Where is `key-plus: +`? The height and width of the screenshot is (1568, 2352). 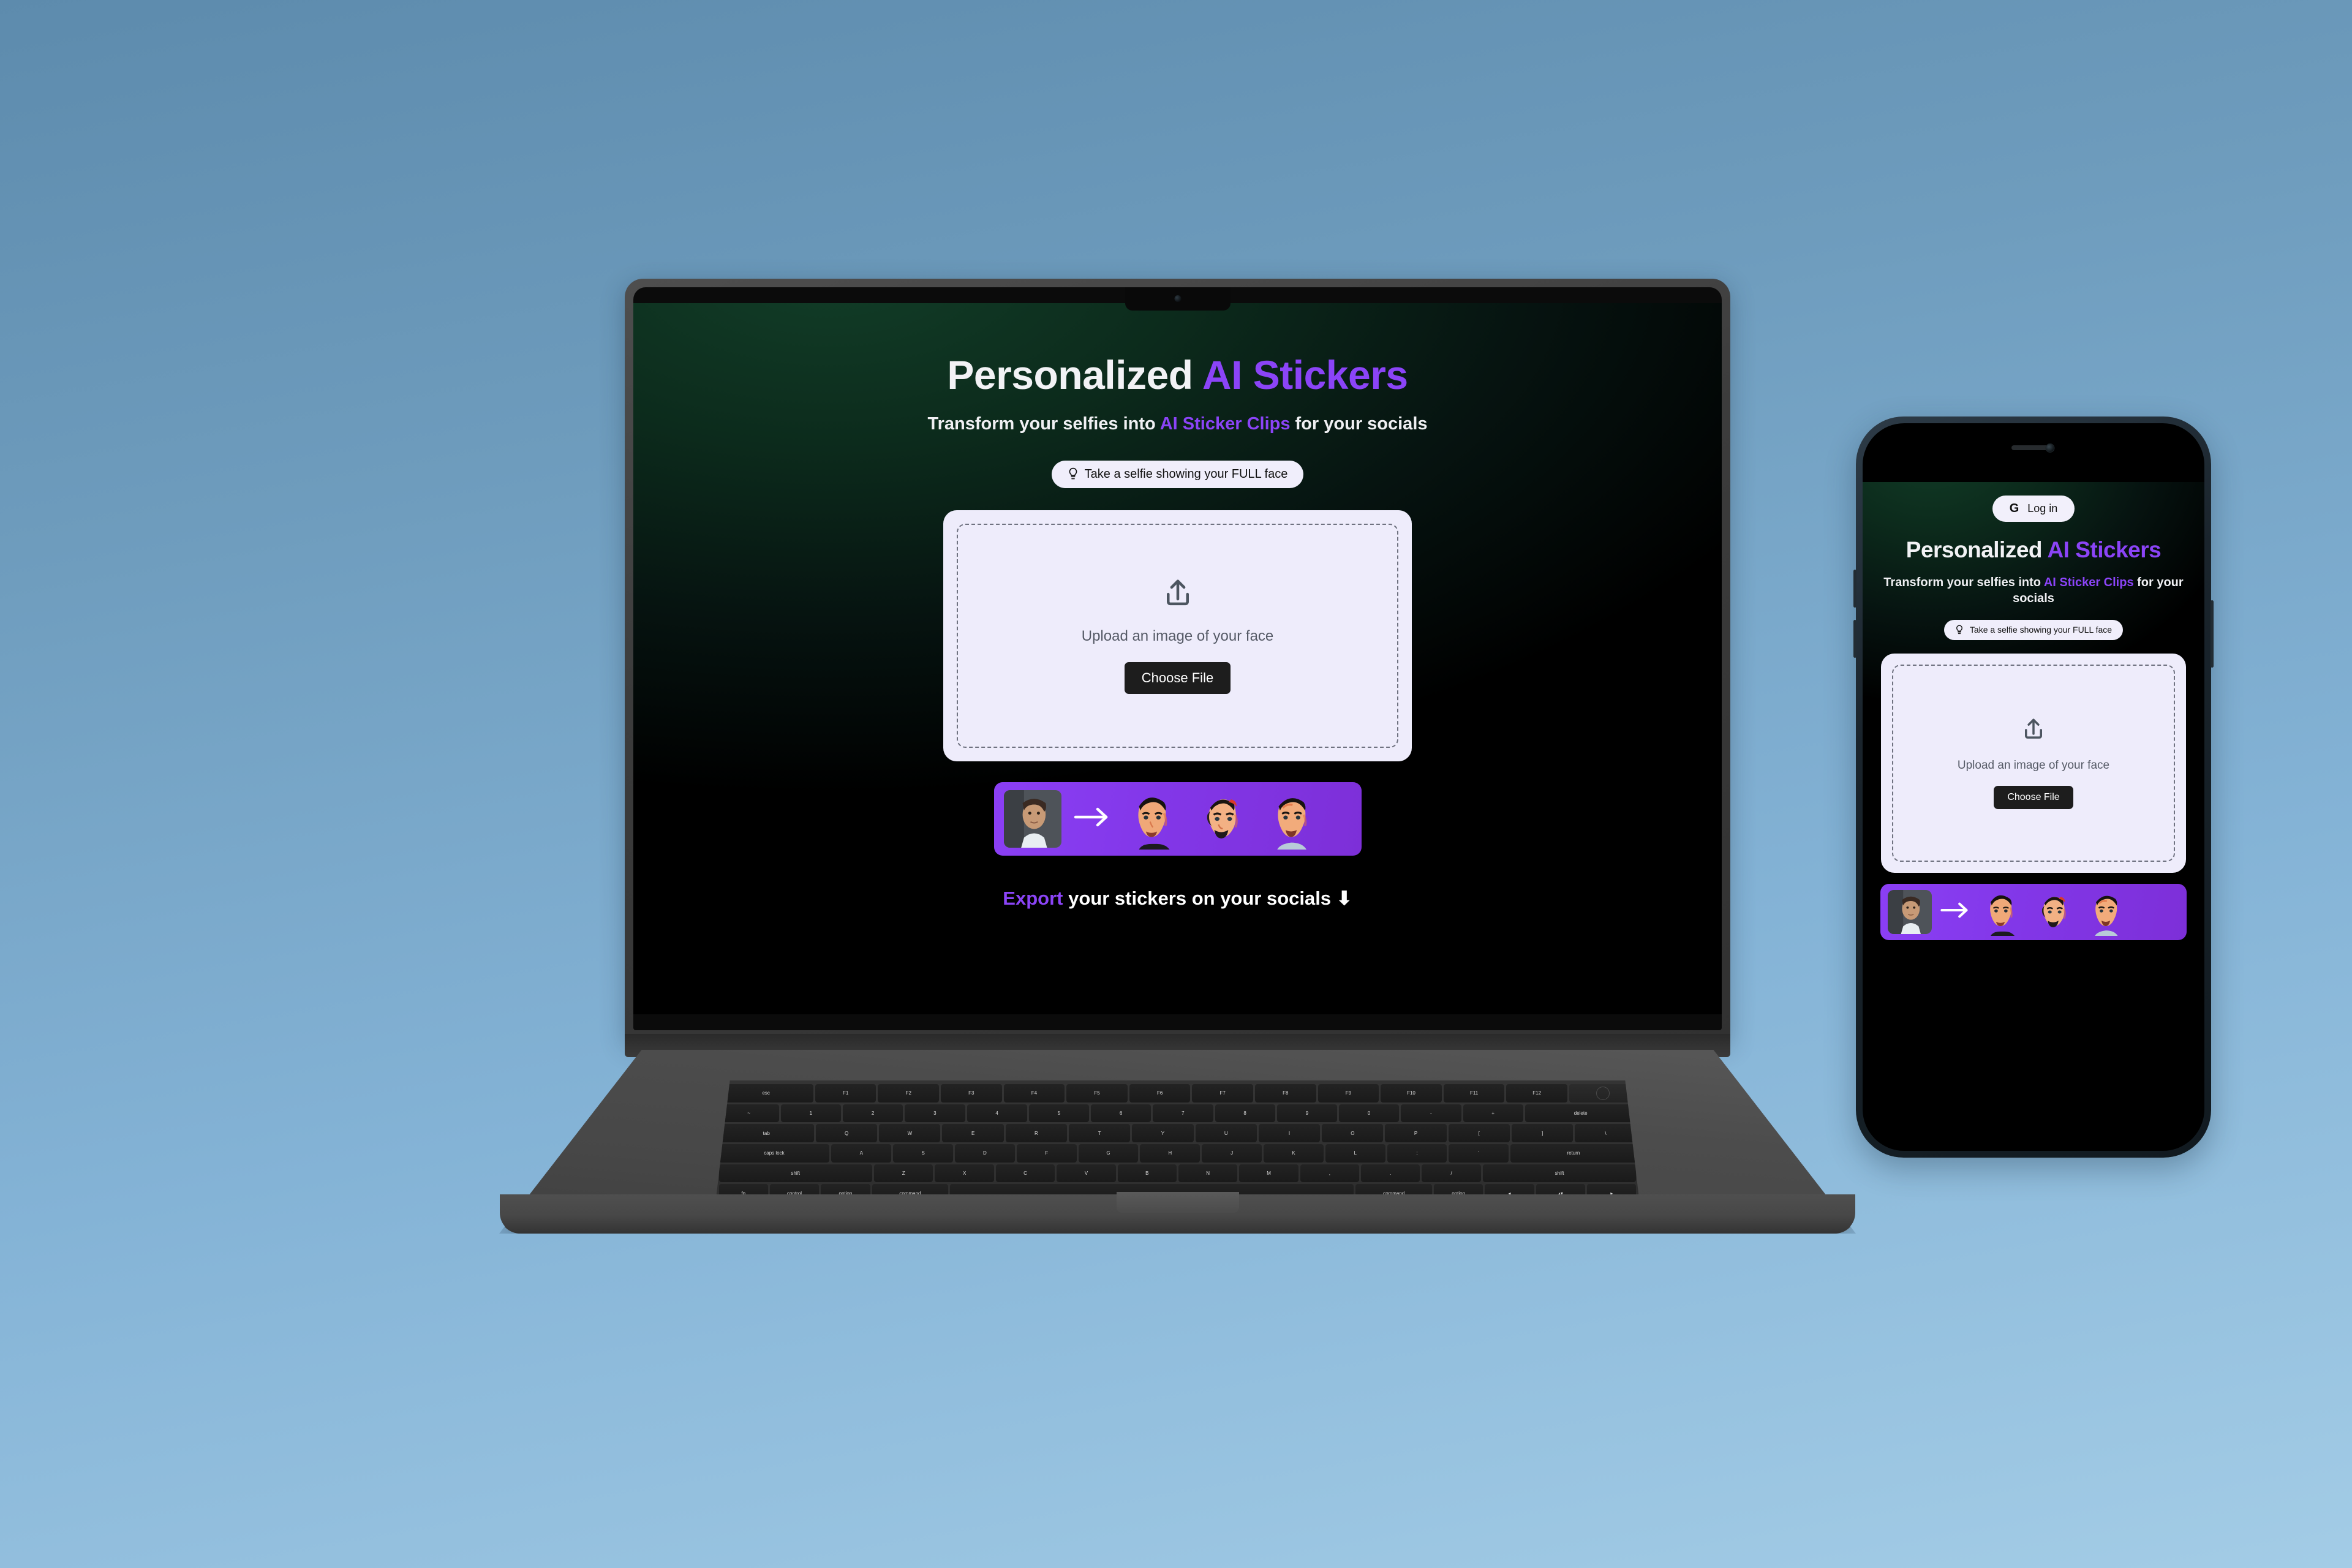 key-plus: + is located at coordinates (1493, 1113).